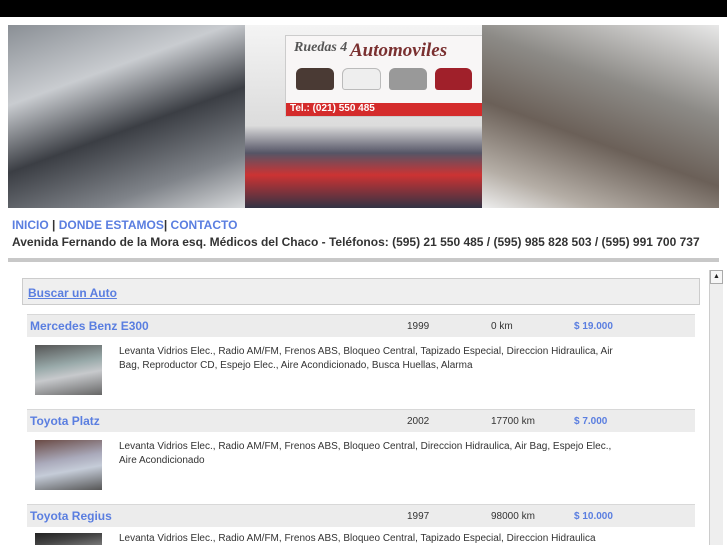 Image resolution: width=727 pixels, height=545 pixels. Describe the element at coordinates (399, 50) in the screenshot. I see `sign-title: Automoviles` at that location.